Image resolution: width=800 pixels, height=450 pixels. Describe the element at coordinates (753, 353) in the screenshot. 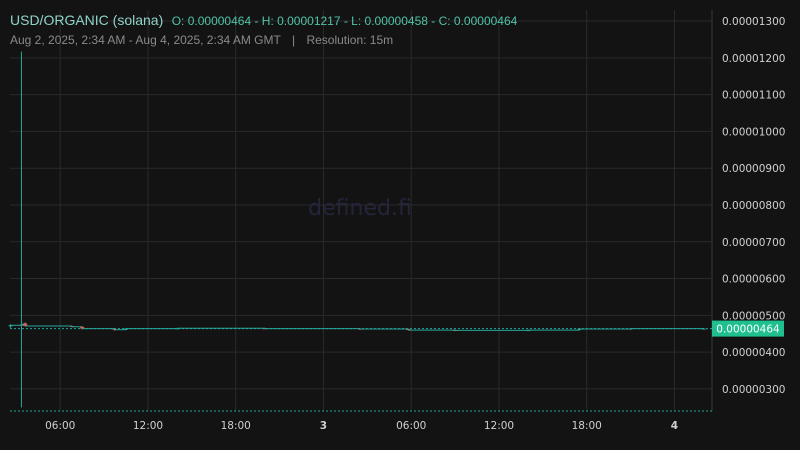

I see `y-tick-label: 0.00000400` at that location.